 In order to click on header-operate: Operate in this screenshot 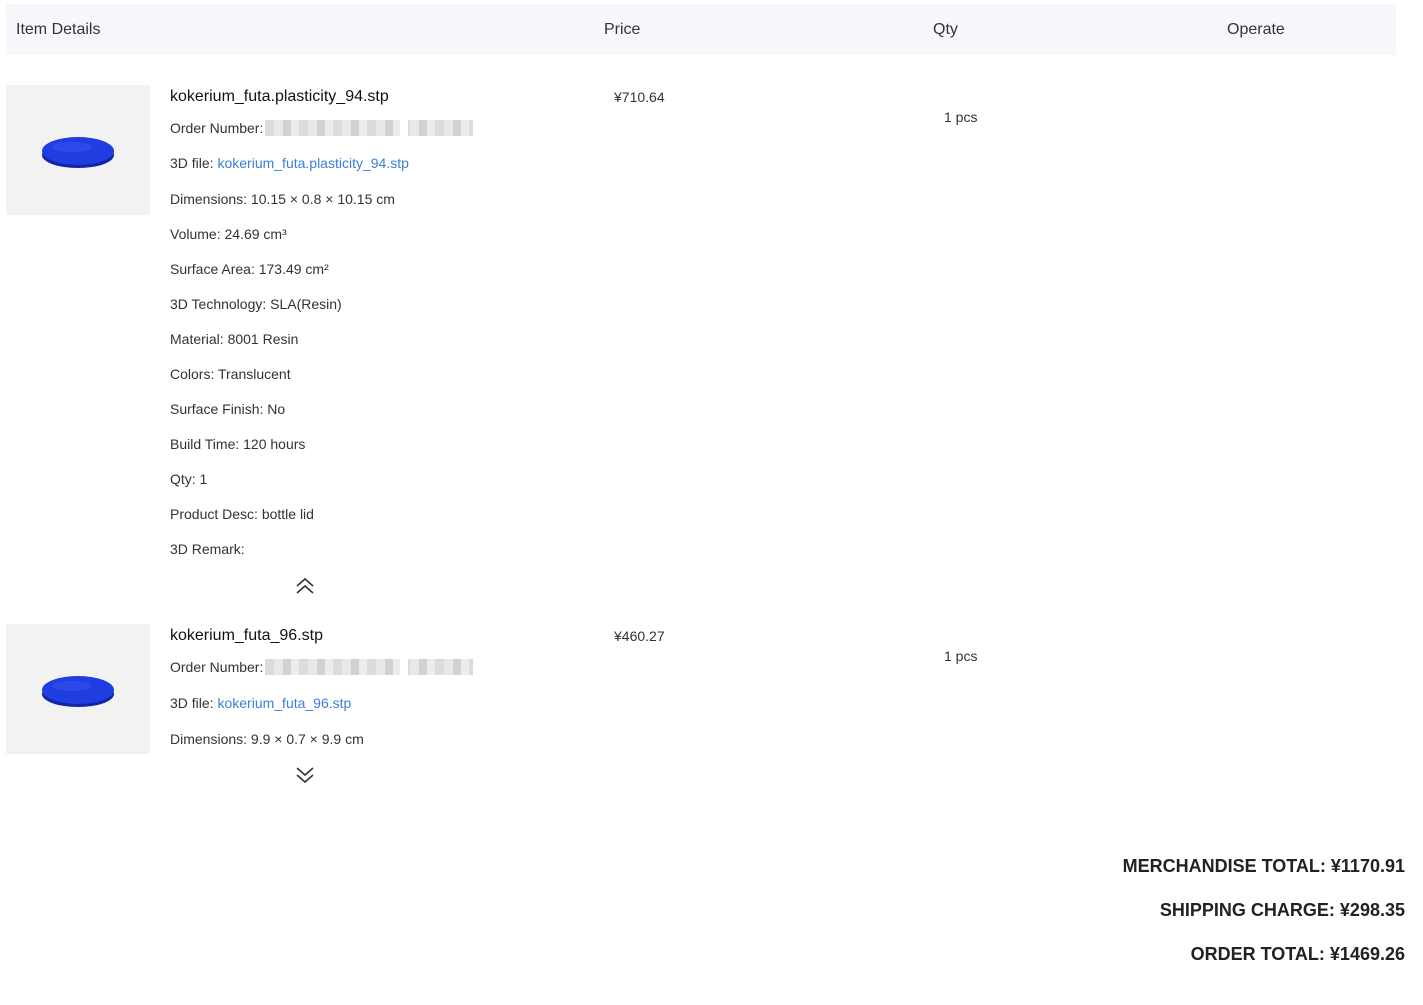, I will do `click(1256, 29)`.